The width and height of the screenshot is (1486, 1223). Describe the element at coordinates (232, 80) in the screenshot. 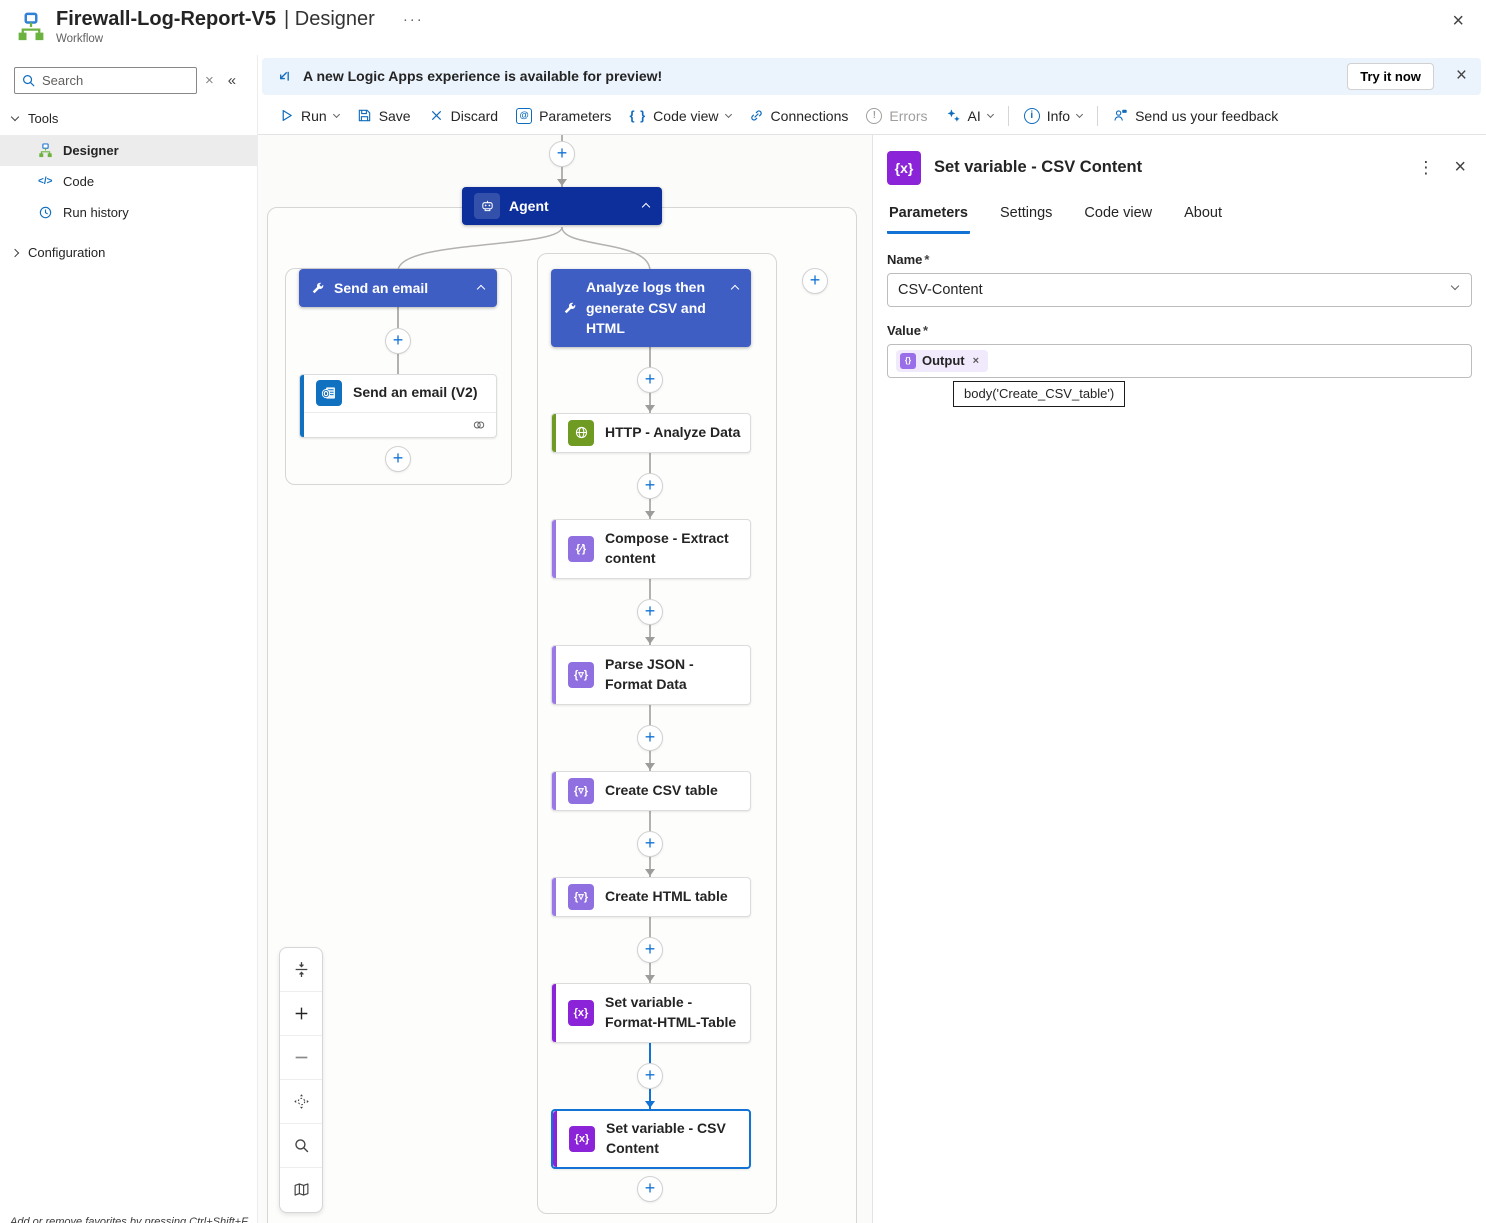

I see `sidebar-collapse-icon: «` at that location.